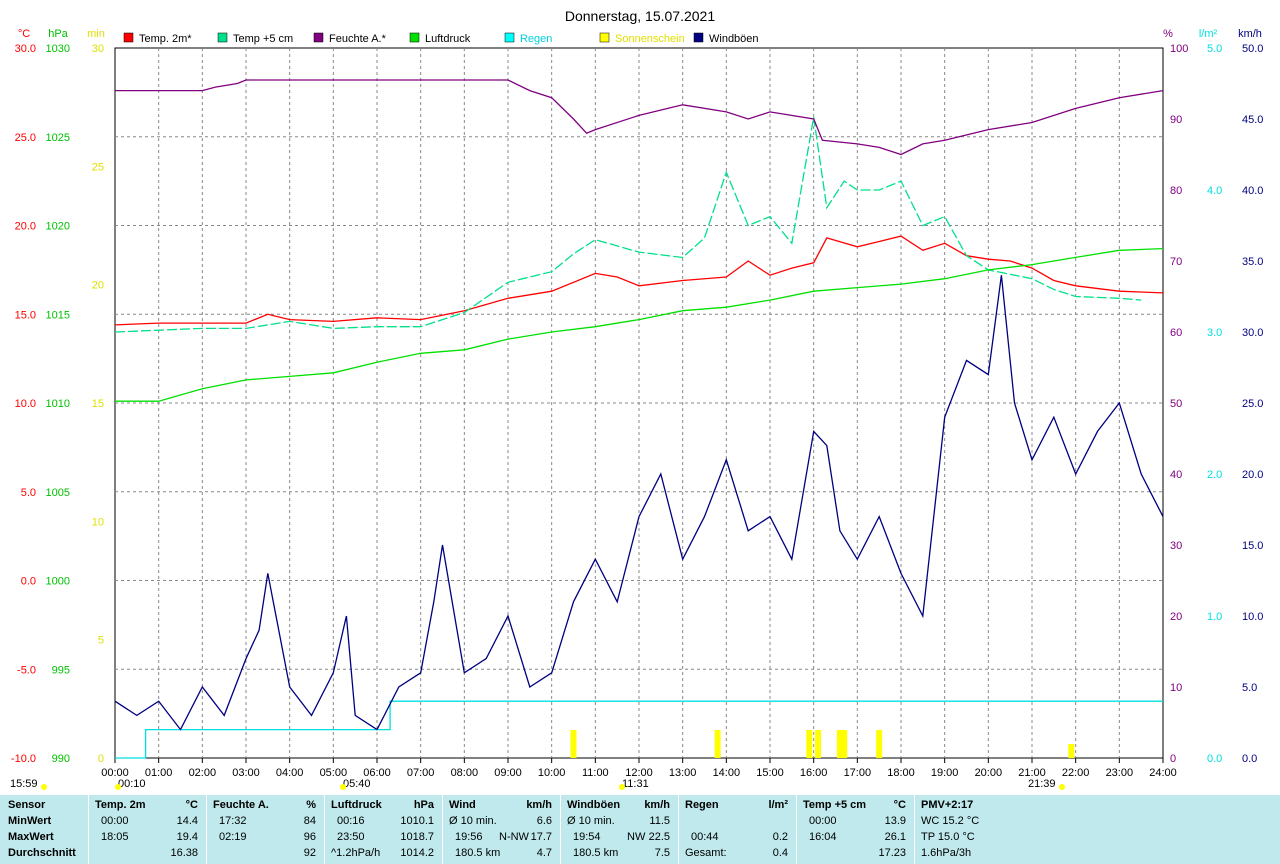  I want to click on x-tick-label: 22:00, so click(1076, 773).